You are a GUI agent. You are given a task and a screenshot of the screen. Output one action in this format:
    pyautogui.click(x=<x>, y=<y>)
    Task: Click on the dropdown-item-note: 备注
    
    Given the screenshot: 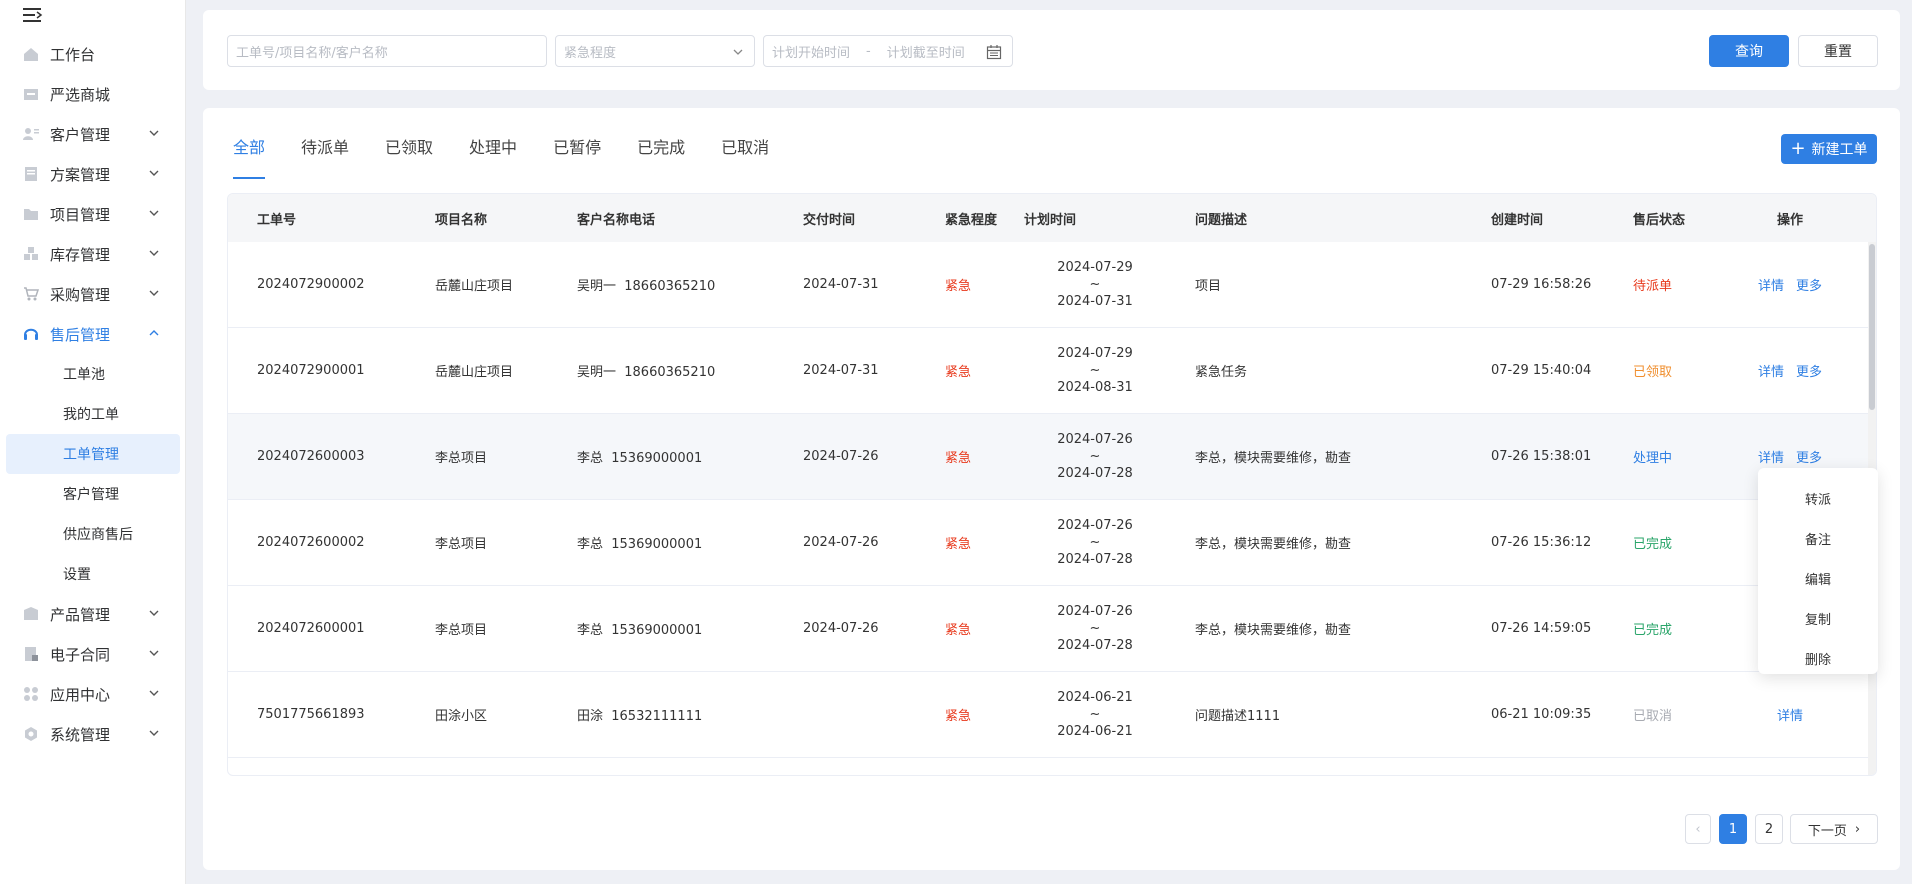 What is the action you would take?
    pyautogui.click(x=1818, y=538)
    